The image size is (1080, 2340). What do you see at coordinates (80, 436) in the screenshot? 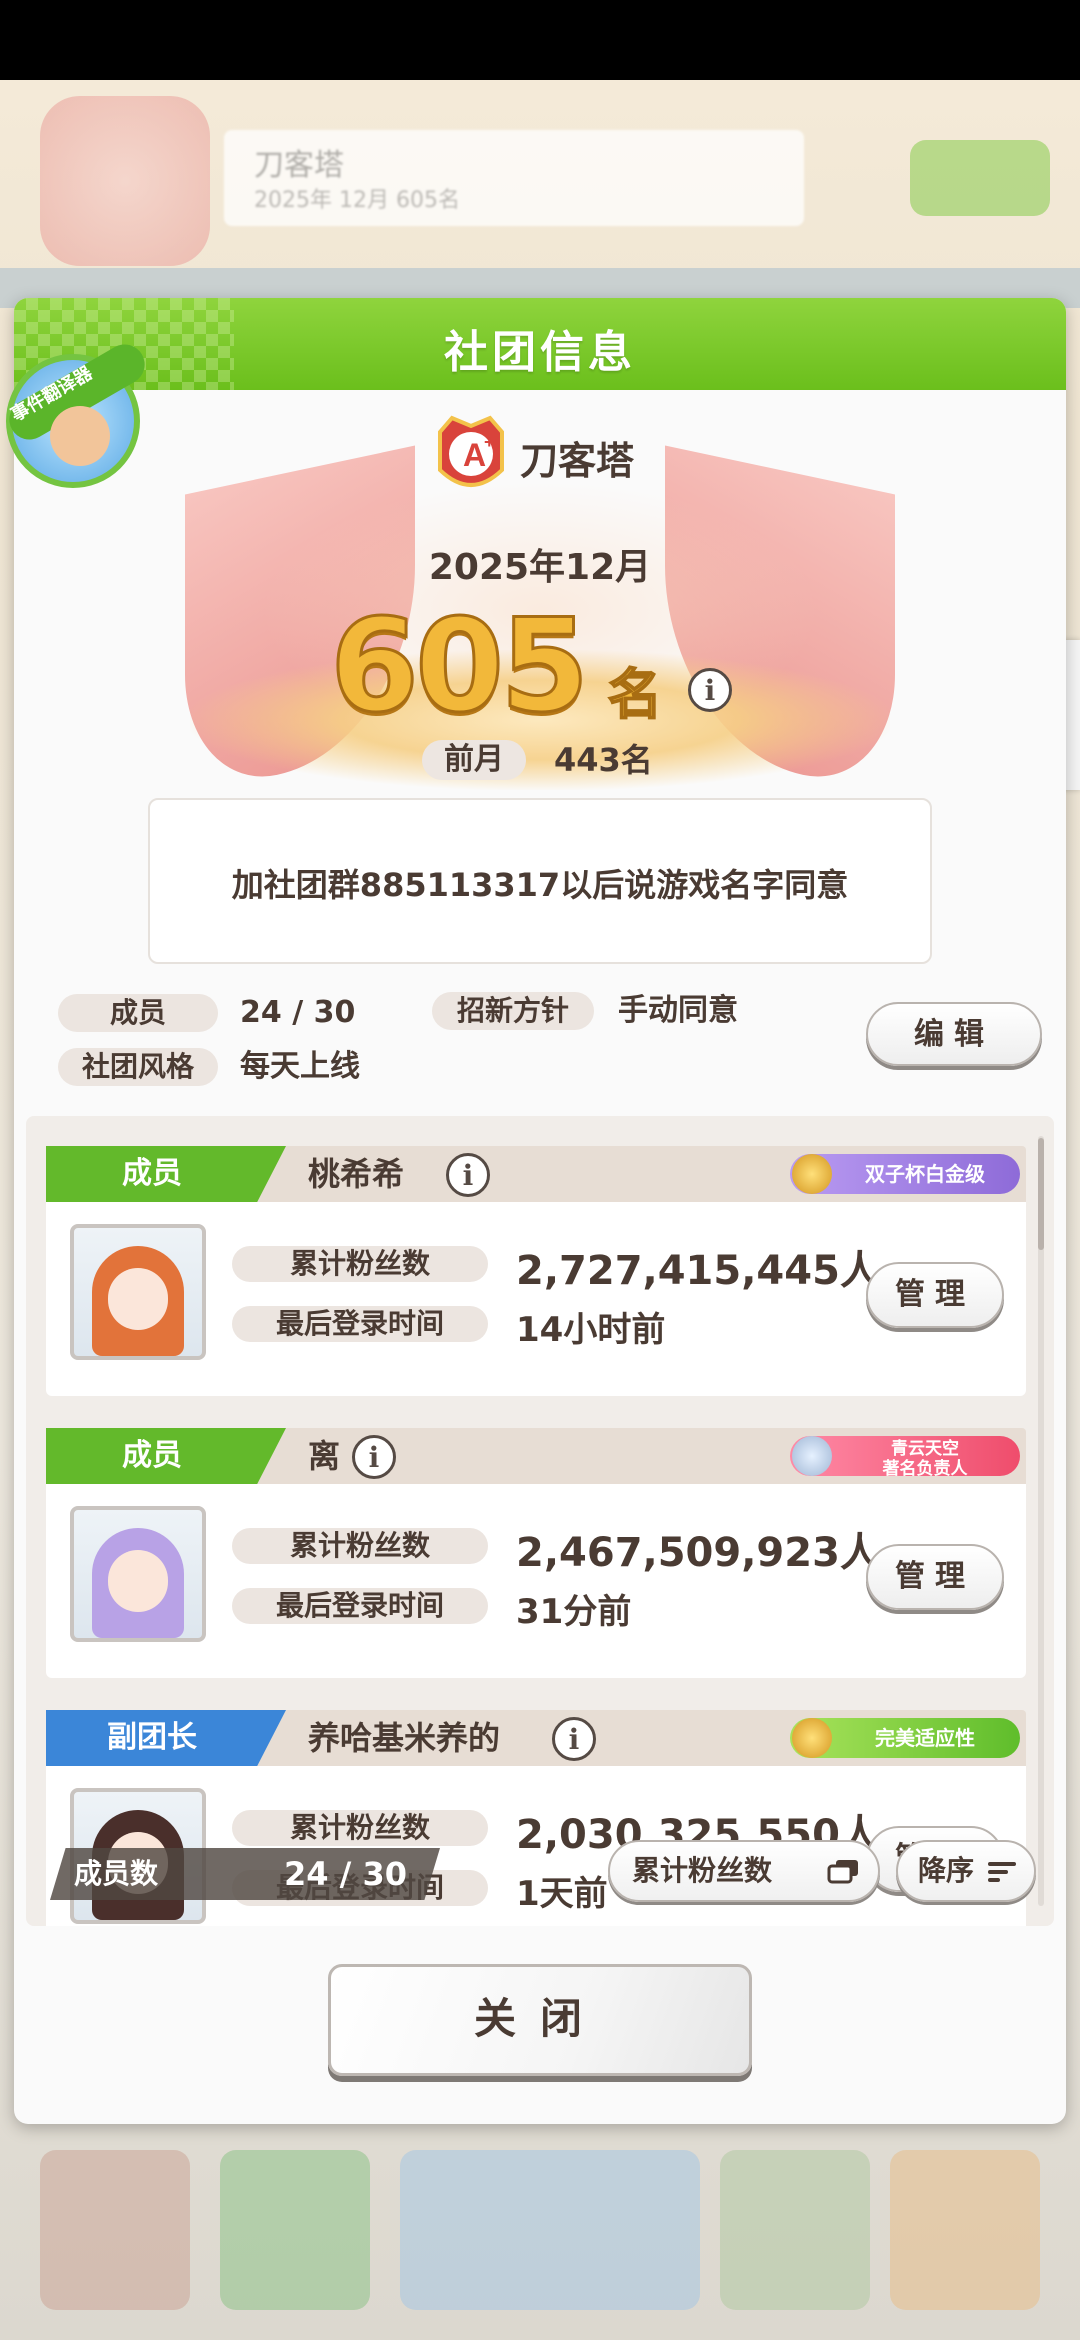
I see `translator-avatar` at bounding box center [80, 436].